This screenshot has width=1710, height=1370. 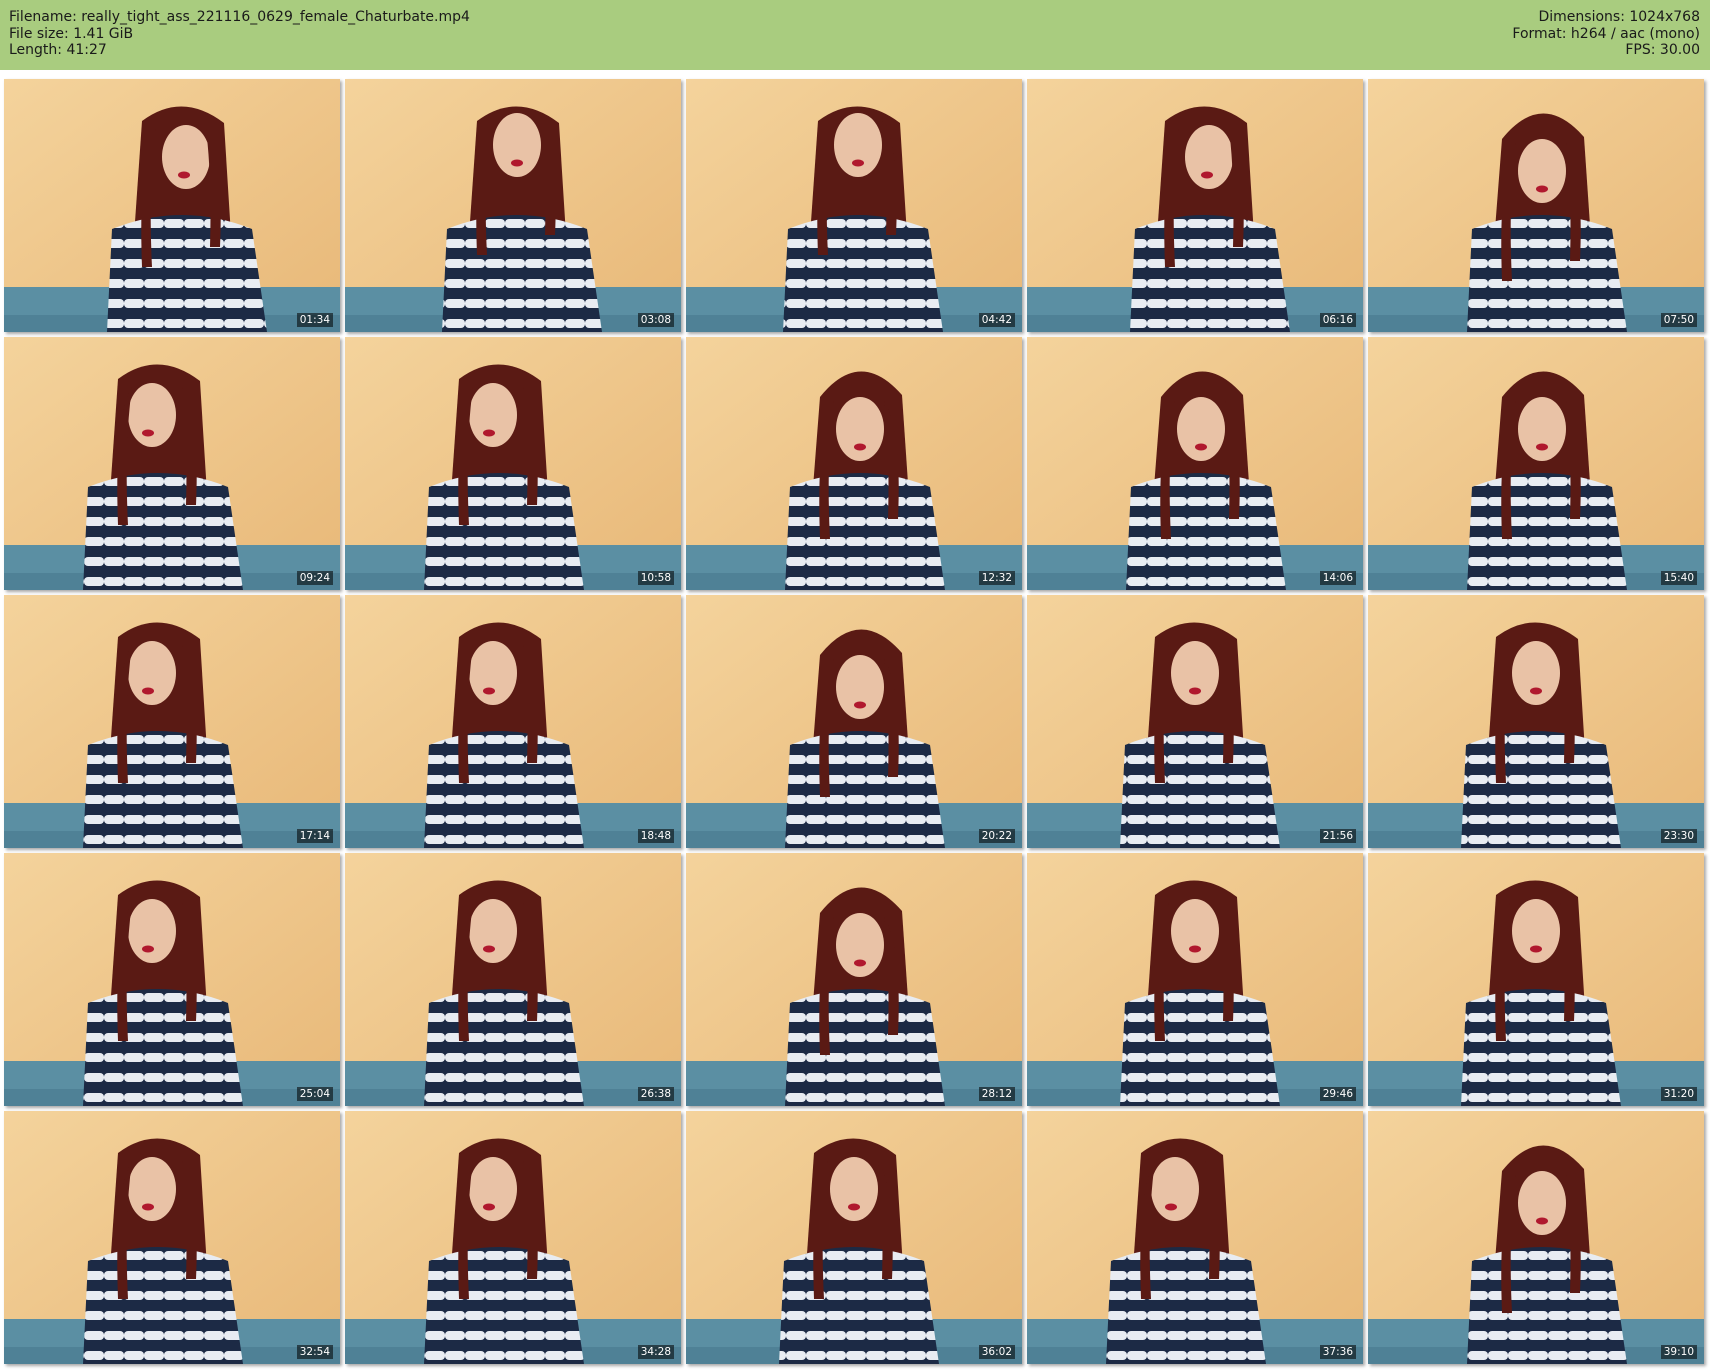 What do you see at coordinates (1536, 721) in the screenshot?
I see `video-thumbnail: 23:30` at bounding box center [1536, 721].